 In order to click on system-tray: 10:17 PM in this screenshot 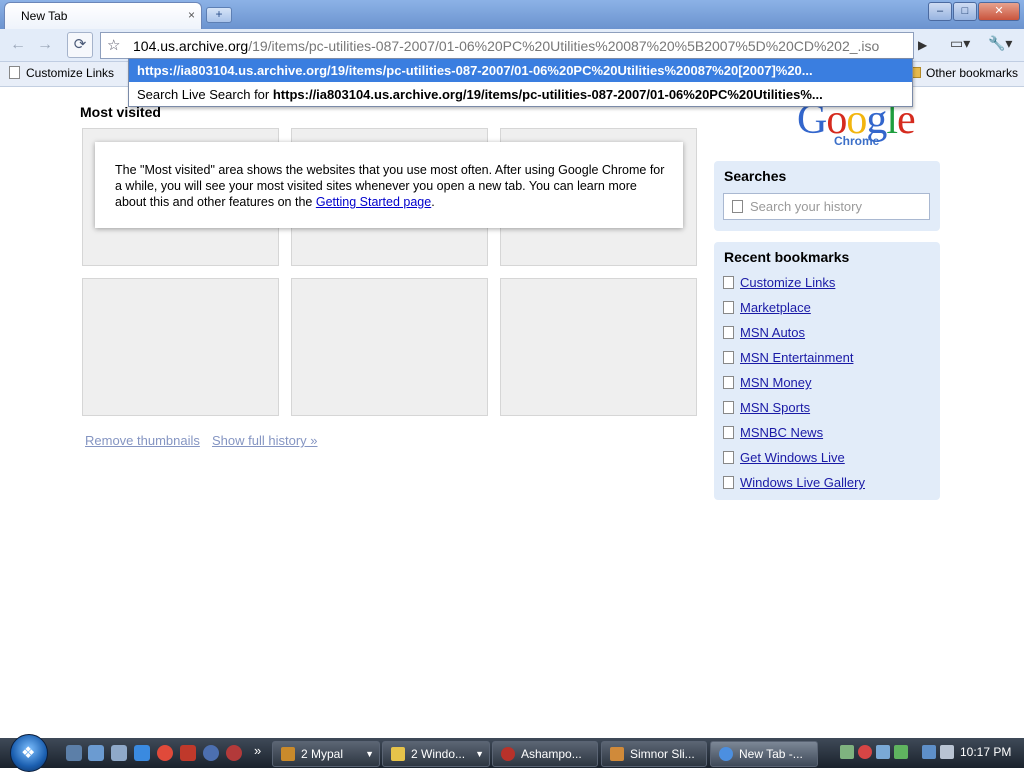, I will do `click(928, 753)`.